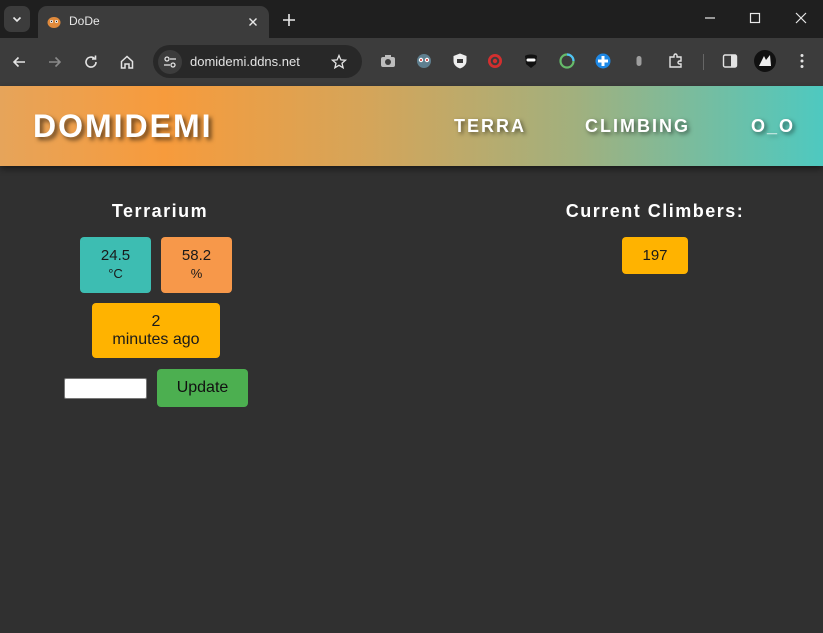 The height and width of the screenshot is (633, 823). I want to click on terrarium-title: Terrarium, so click(160, 211).